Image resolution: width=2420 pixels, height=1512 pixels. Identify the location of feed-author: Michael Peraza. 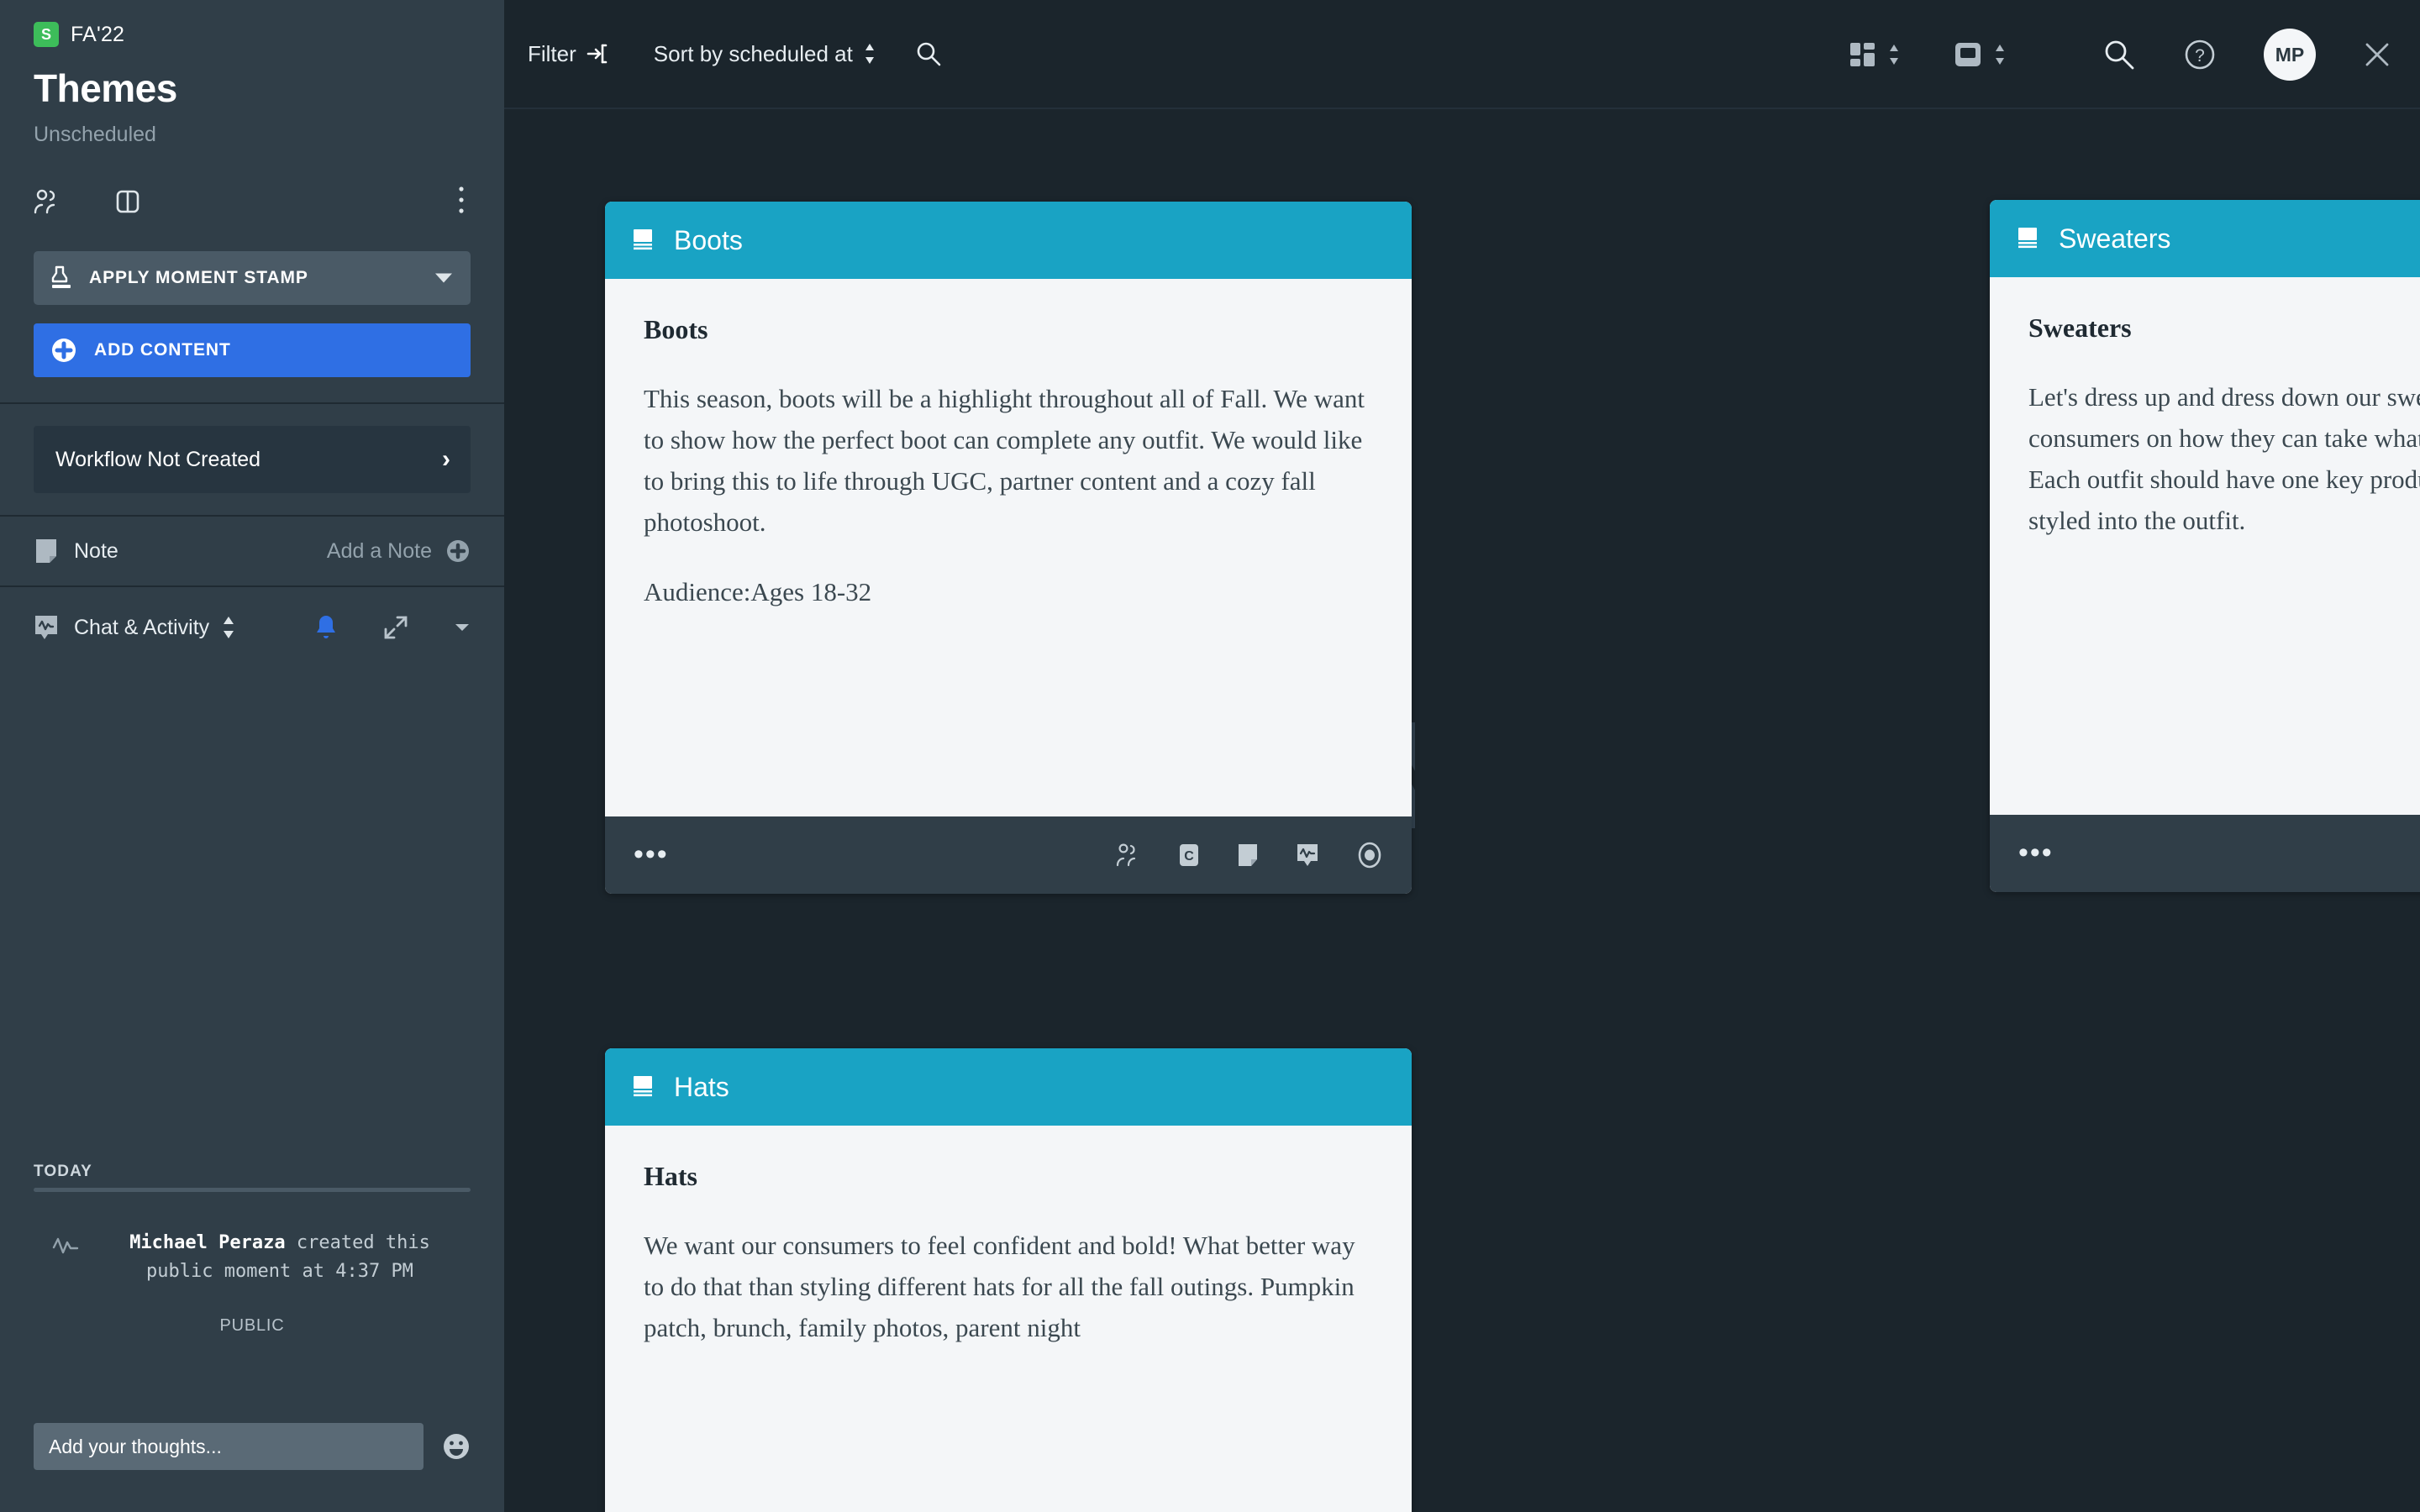
(207, 1242).